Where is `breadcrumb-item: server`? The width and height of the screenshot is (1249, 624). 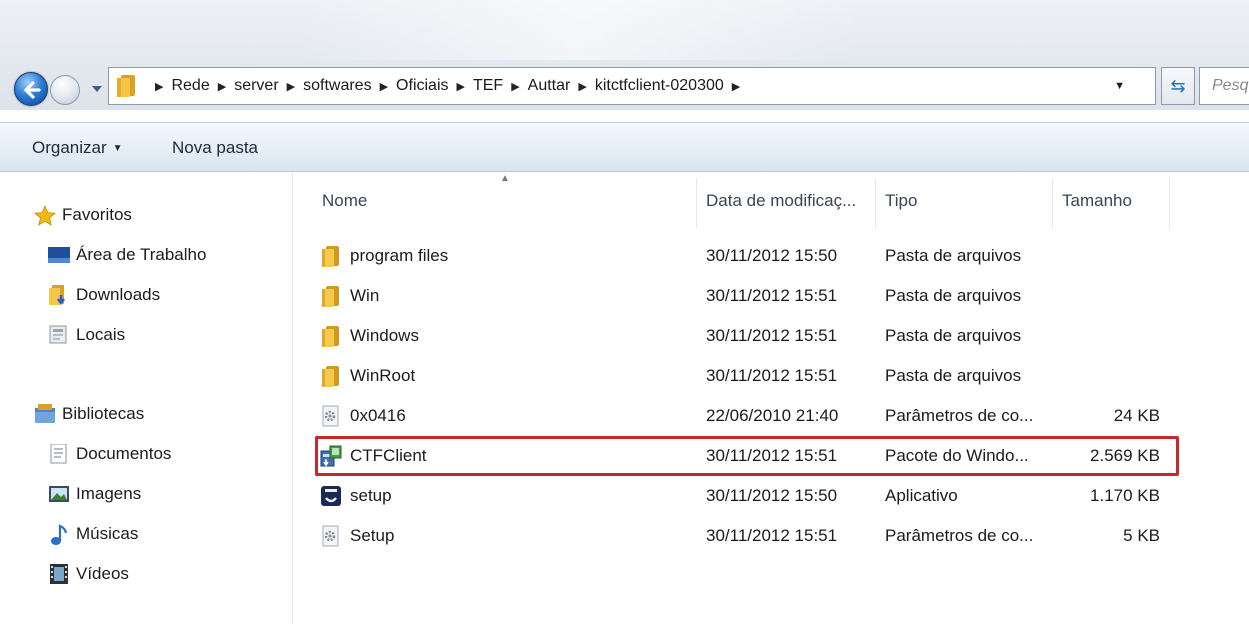
breadcrumb-item: server is located at coordinates (256, 86).